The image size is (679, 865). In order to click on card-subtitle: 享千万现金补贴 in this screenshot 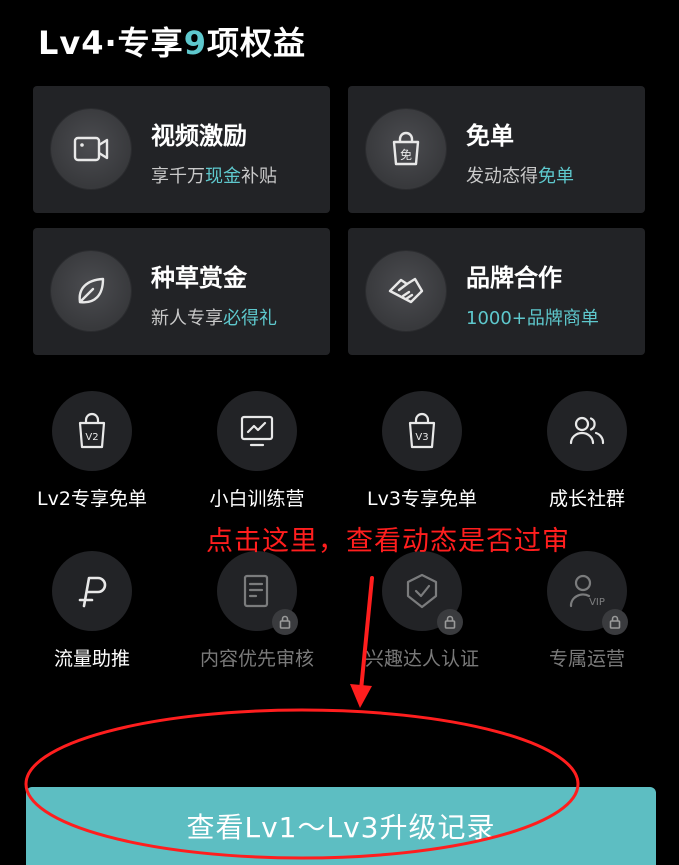, I will do `click(214, 176)`.